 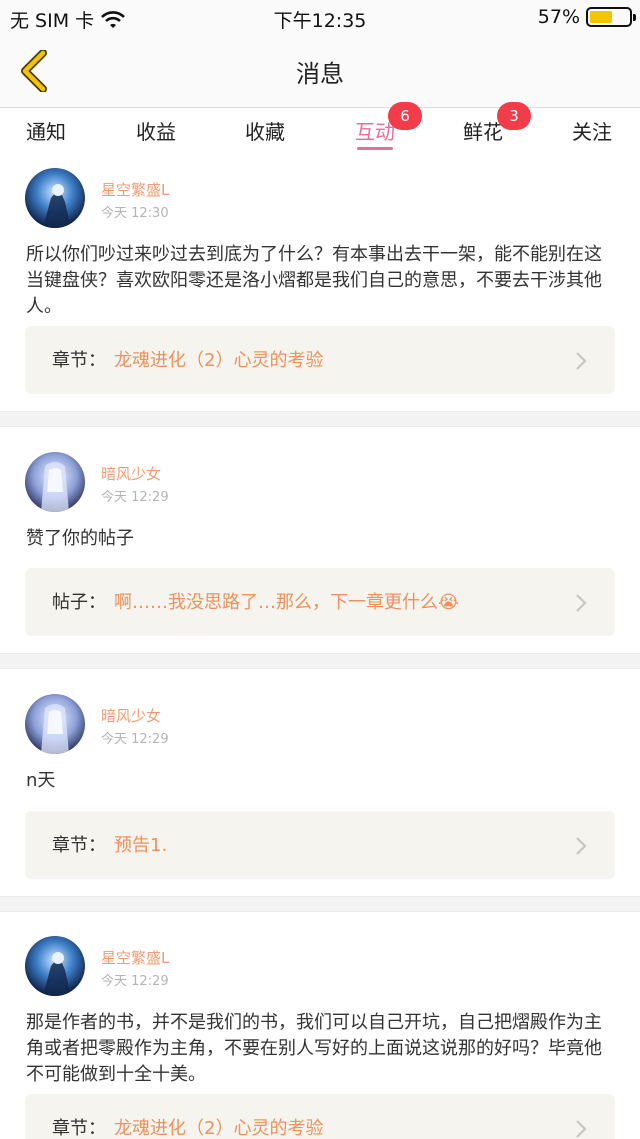 I want to click on tab-label: 收益, so click(x=156, y=132).